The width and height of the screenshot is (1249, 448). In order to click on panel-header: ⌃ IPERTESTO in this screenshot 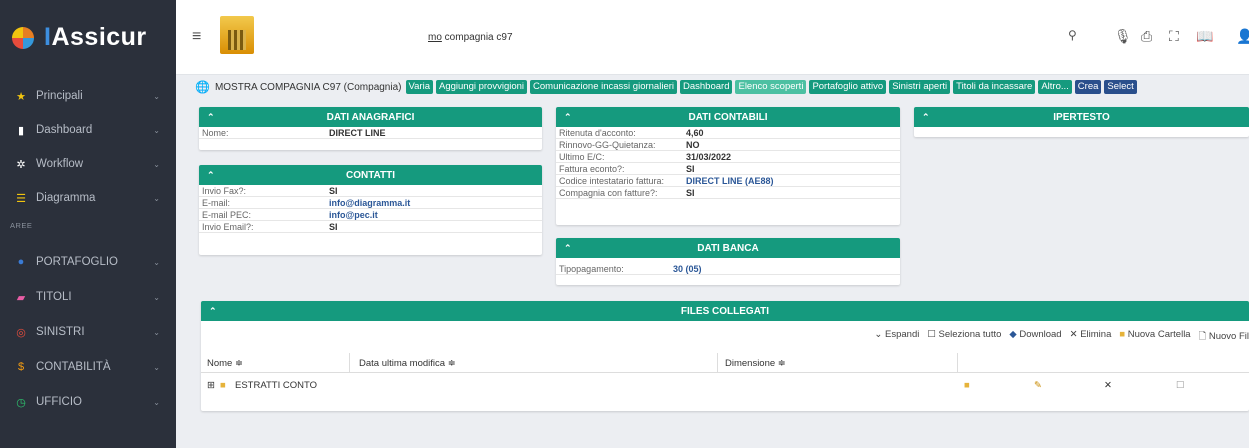, I will do `click(1081, 117)`.